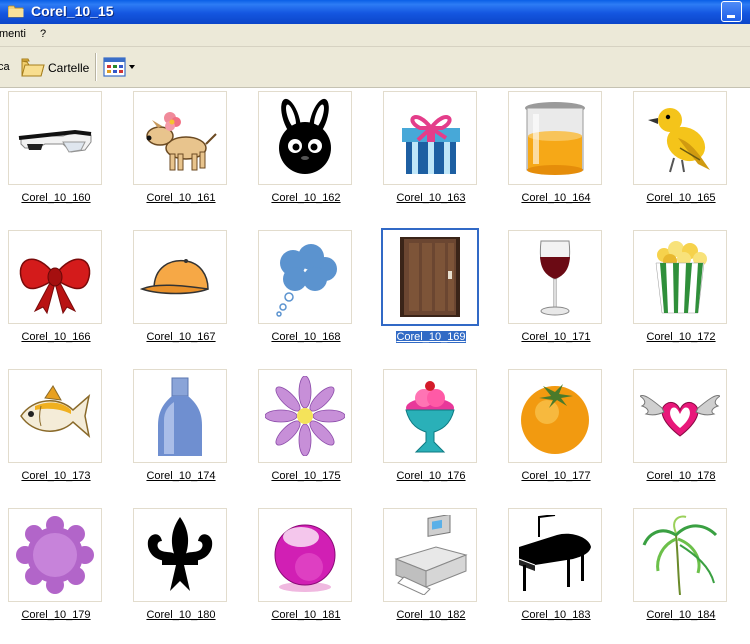 Image resolution: width=750 pixels, height=644 pixels. I want to click on file-name: Corel_10_179, so click(56, 615).